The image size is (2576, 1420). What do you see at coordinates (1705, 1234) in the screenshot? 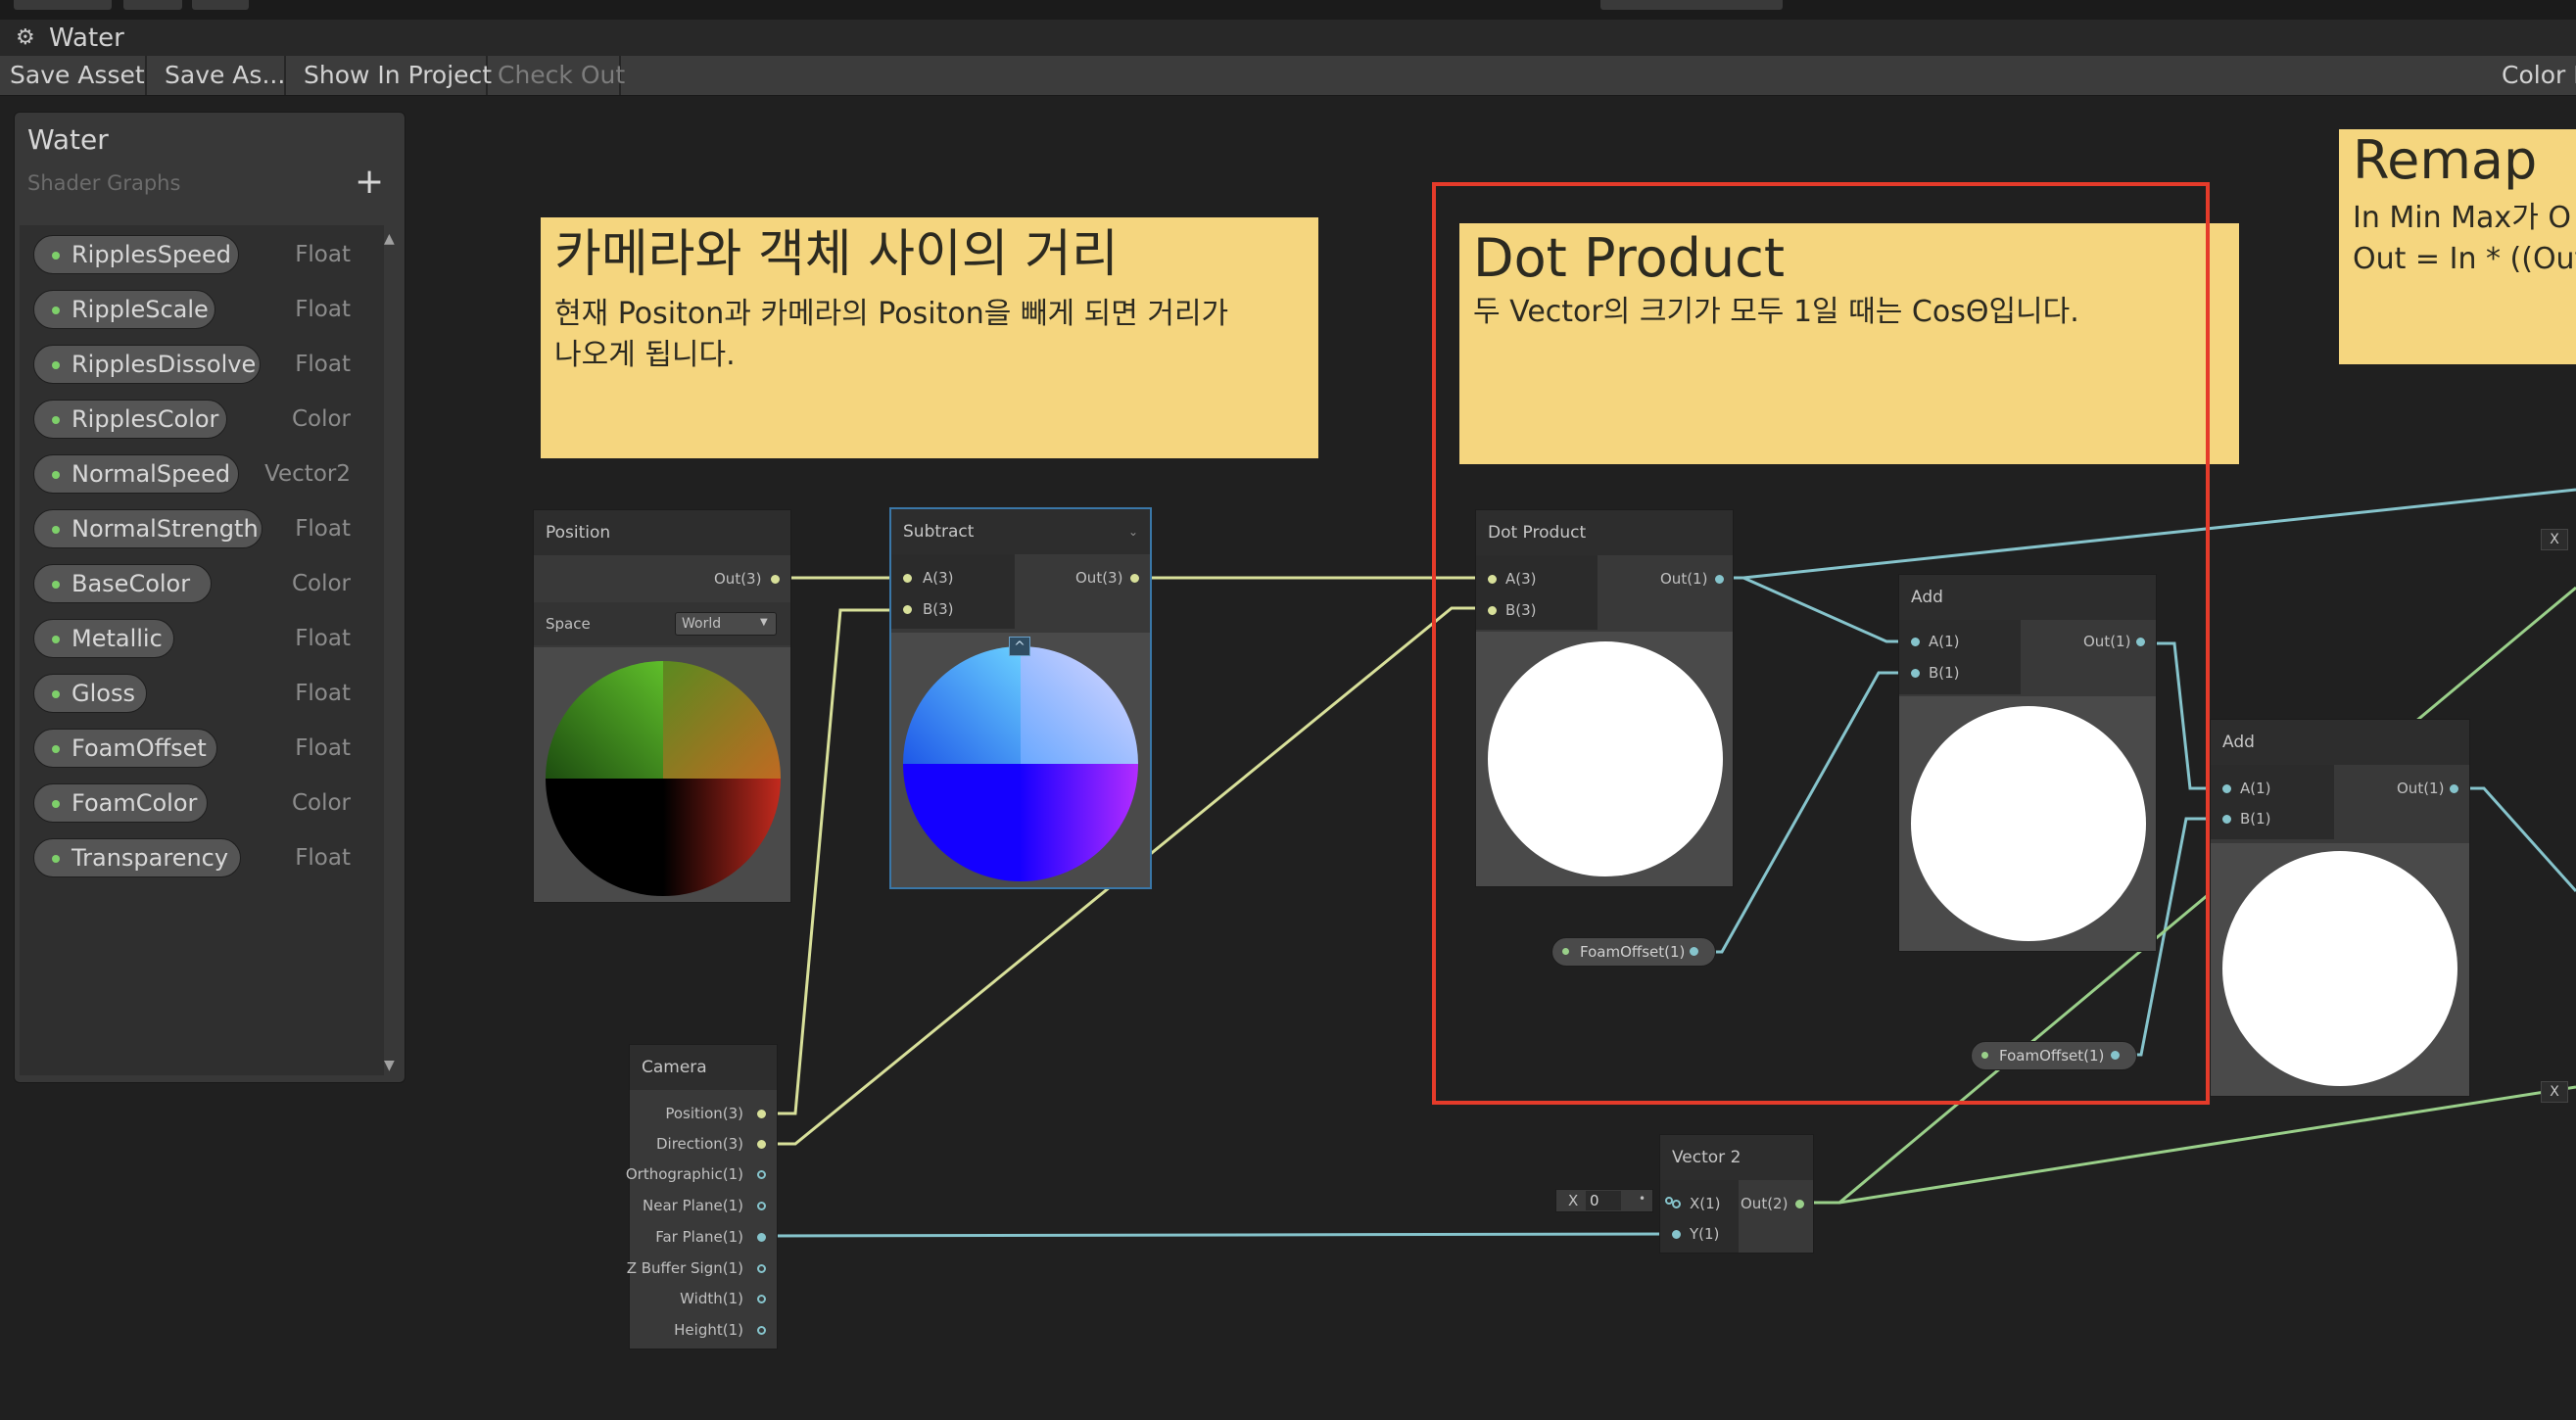
I see `port-label: Y(1)` at bounding box center [1705, 1234].